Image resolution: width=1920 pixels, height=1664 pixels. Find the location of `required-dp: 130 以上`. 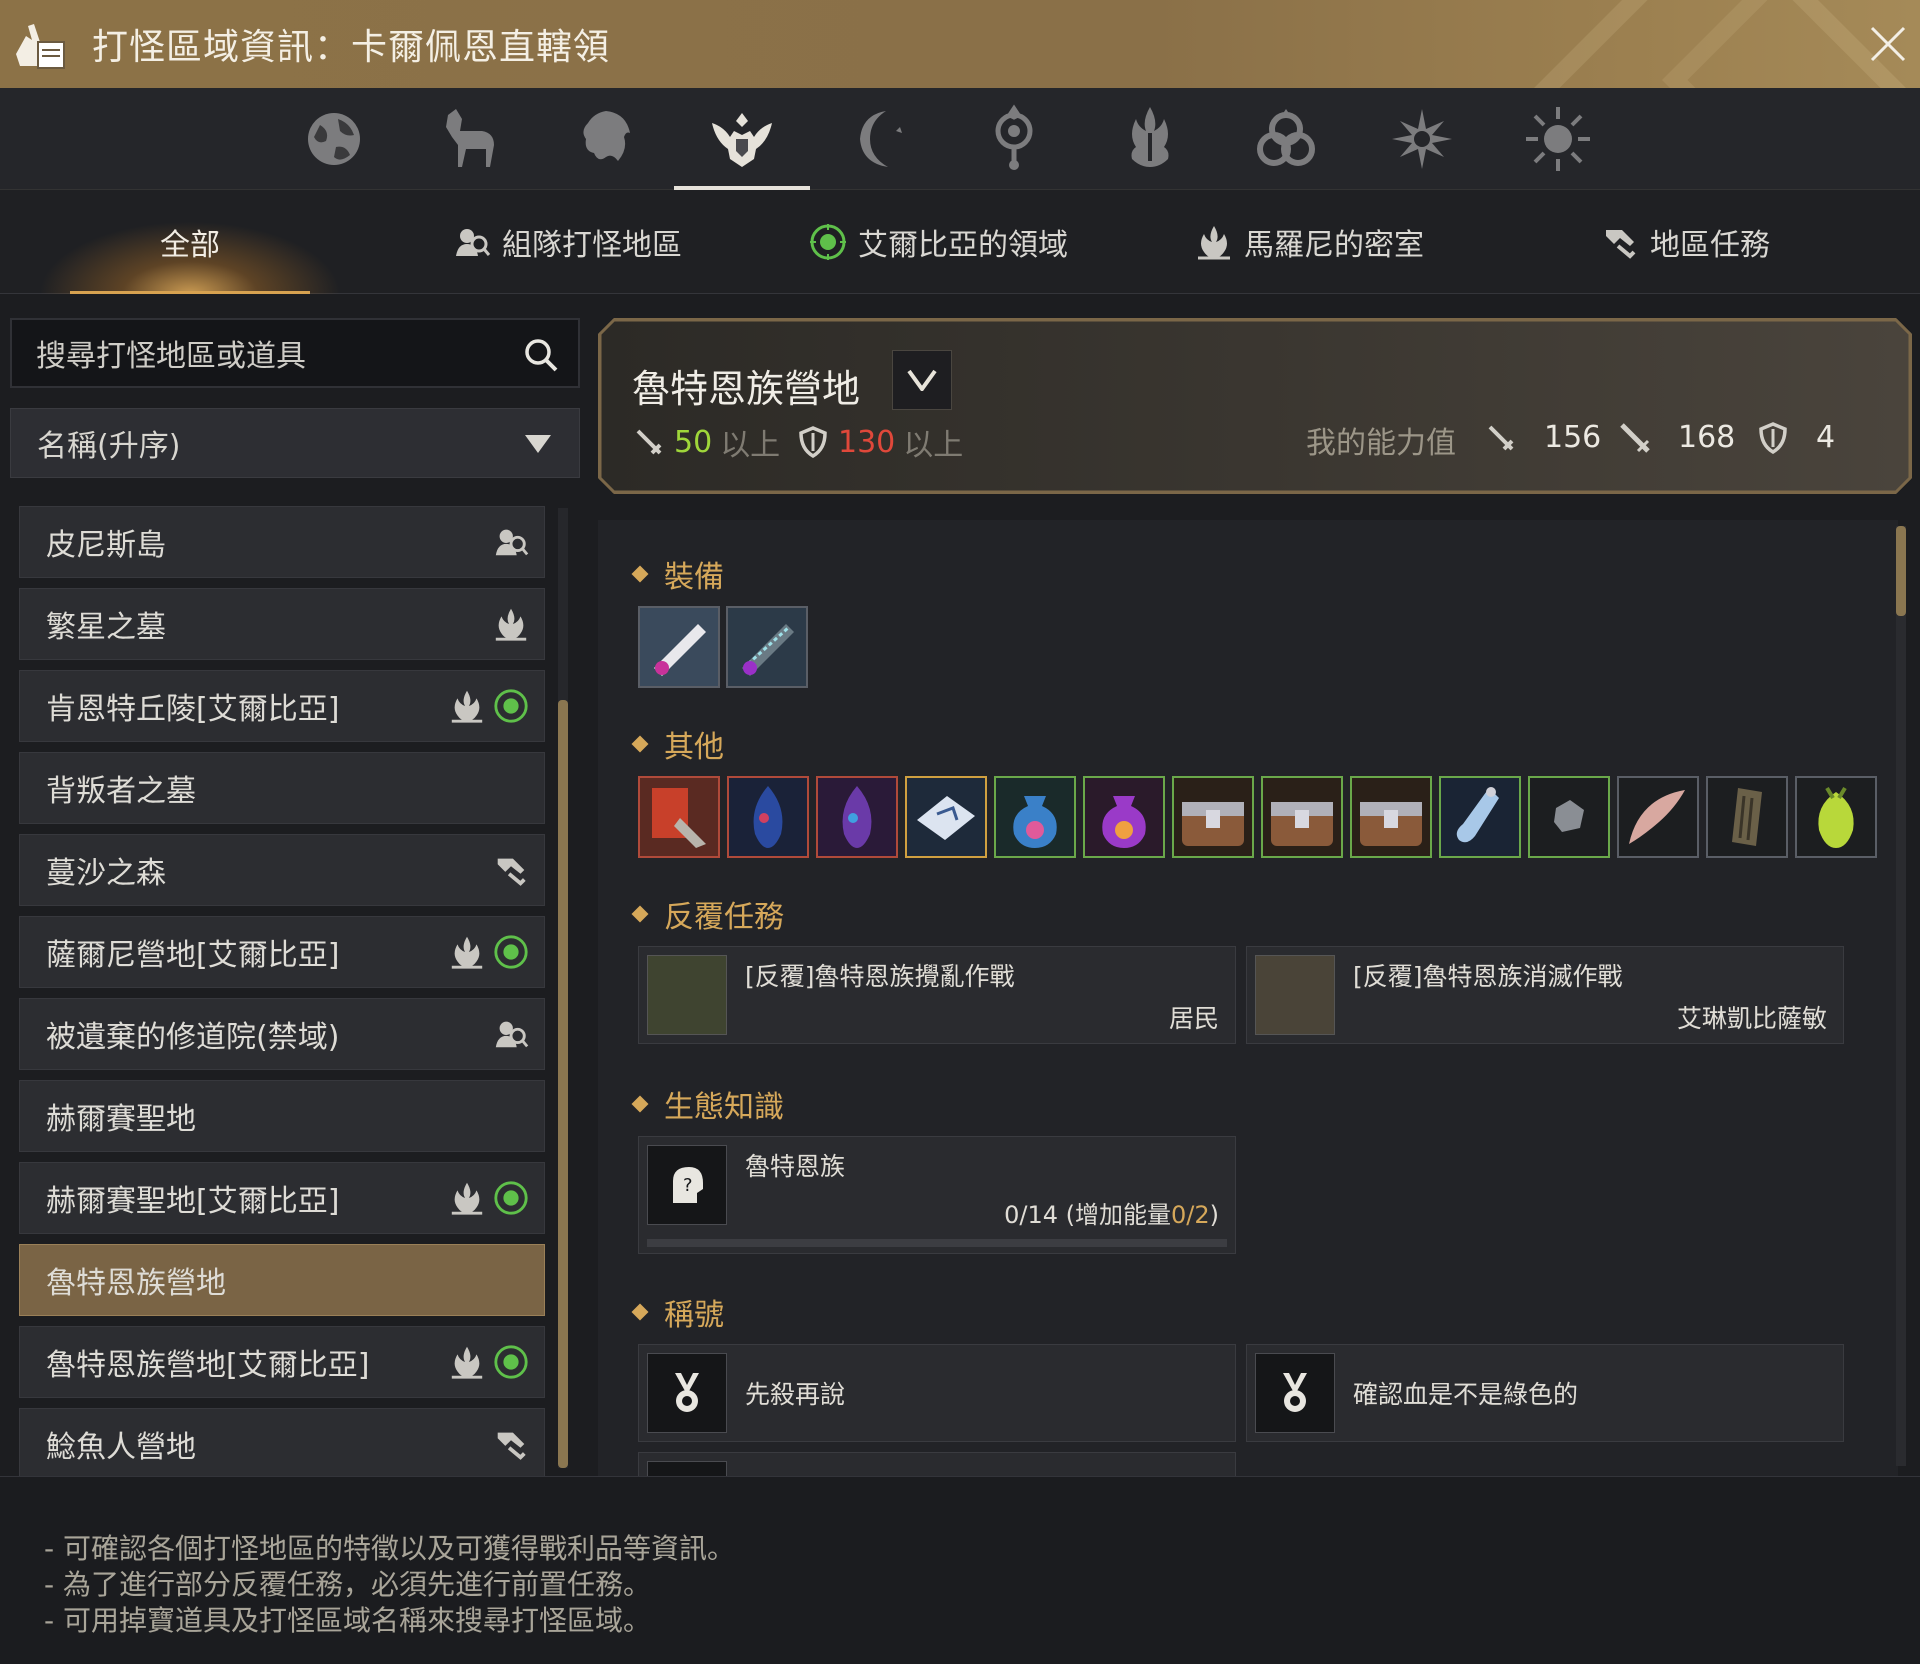

required-dp: 130 以上 is located at coordinates (879, 442).